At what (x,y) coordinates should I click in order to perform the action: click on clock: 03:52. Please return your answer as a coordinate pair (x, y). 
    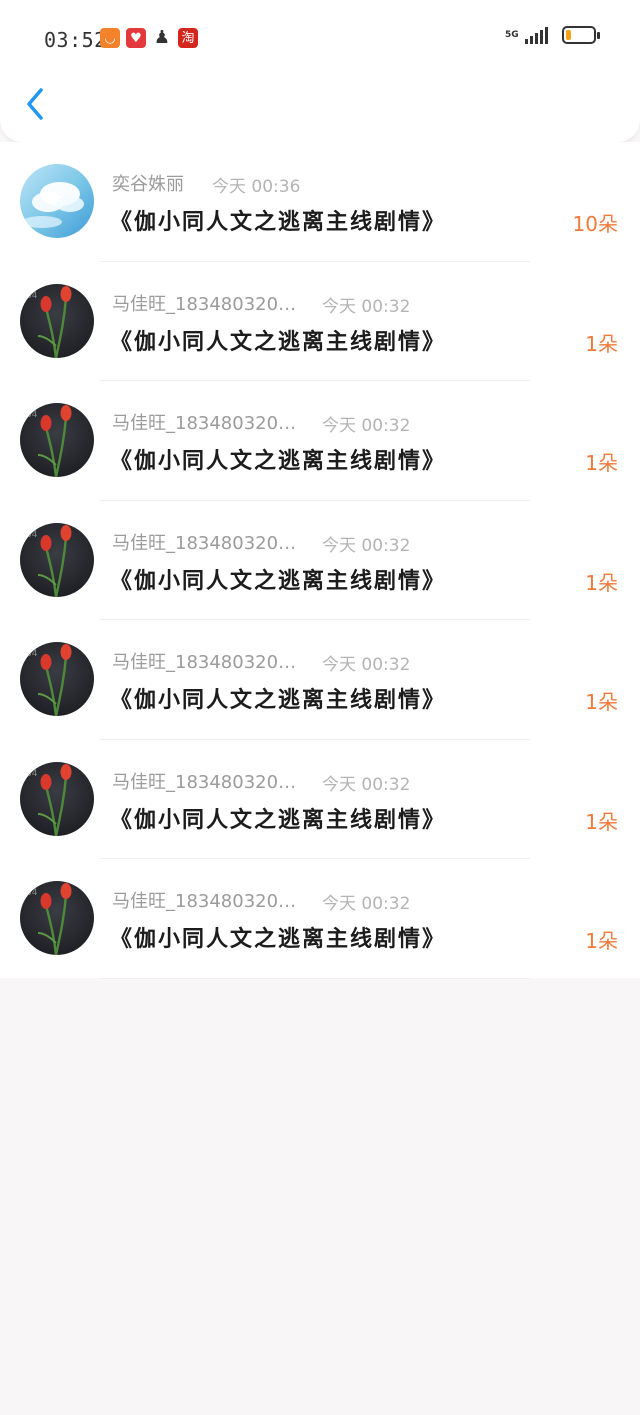
    Looking at the image, I should click on (75, 40).